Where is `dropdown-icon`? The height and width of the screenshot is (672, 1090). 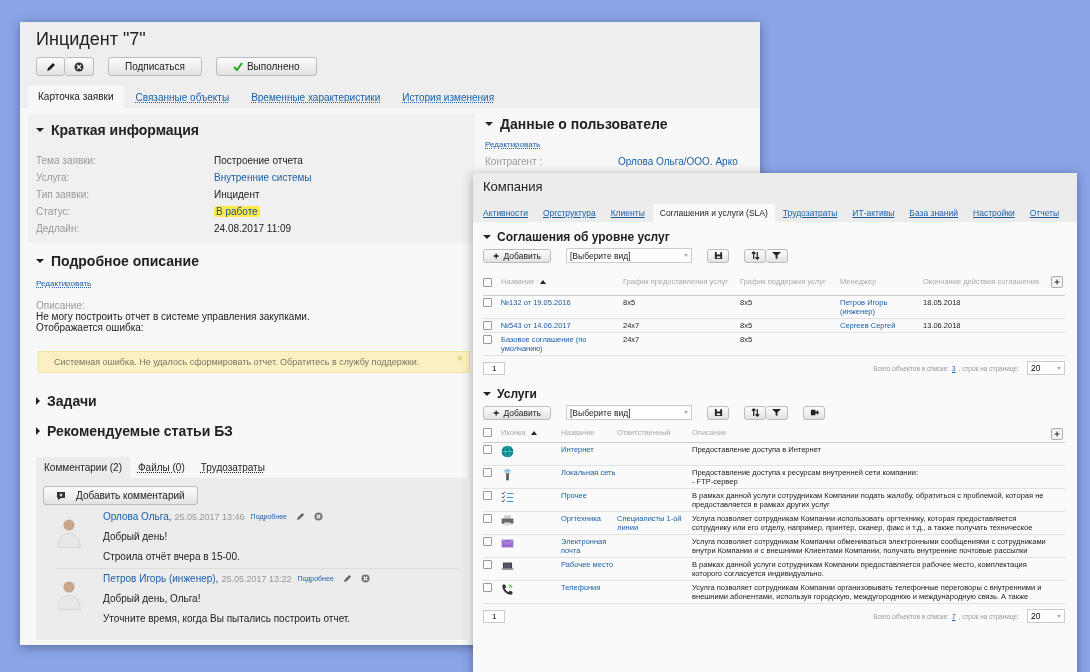
dropdown-icon is located at coordinates (686, 412).